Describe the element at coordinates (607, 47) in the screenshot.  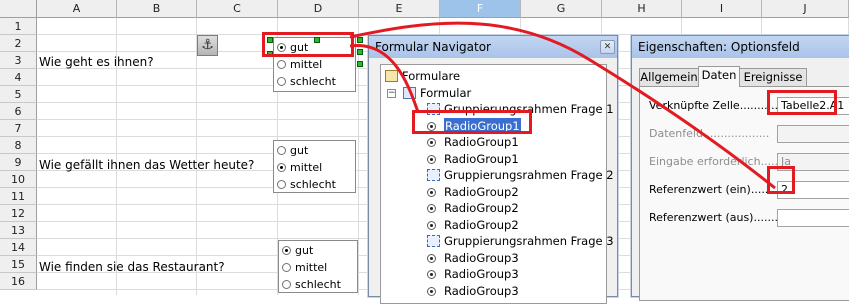
I see `close-icon: ✕` at that location.